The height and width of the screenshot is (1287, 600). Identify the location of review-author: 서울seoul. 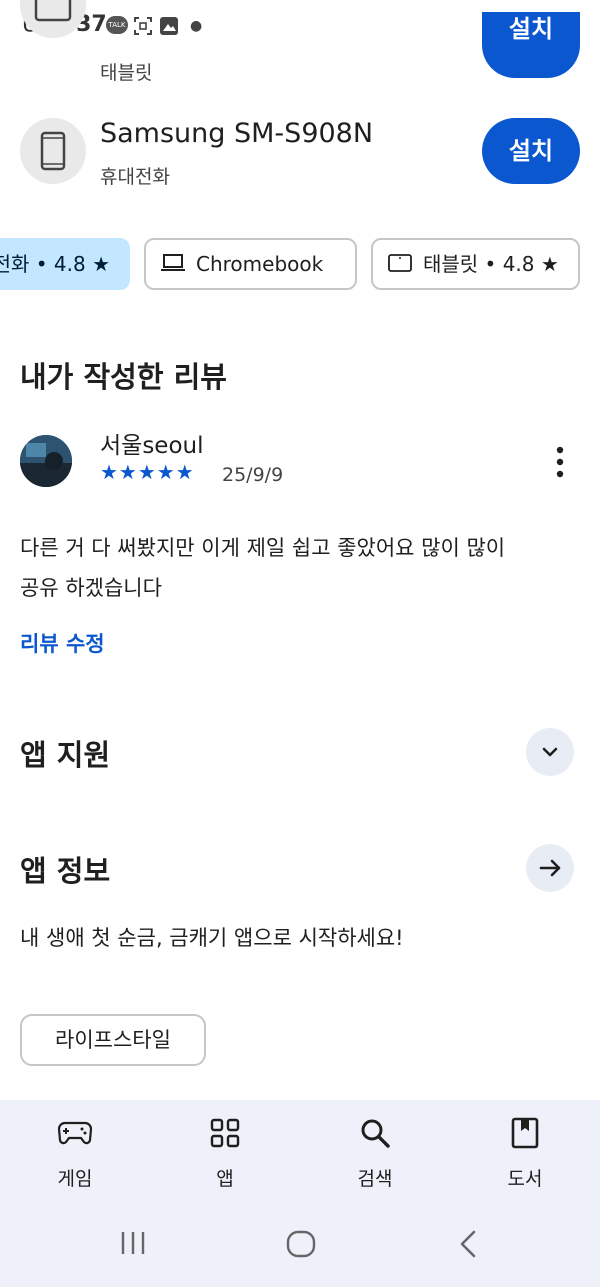
(152, 446).